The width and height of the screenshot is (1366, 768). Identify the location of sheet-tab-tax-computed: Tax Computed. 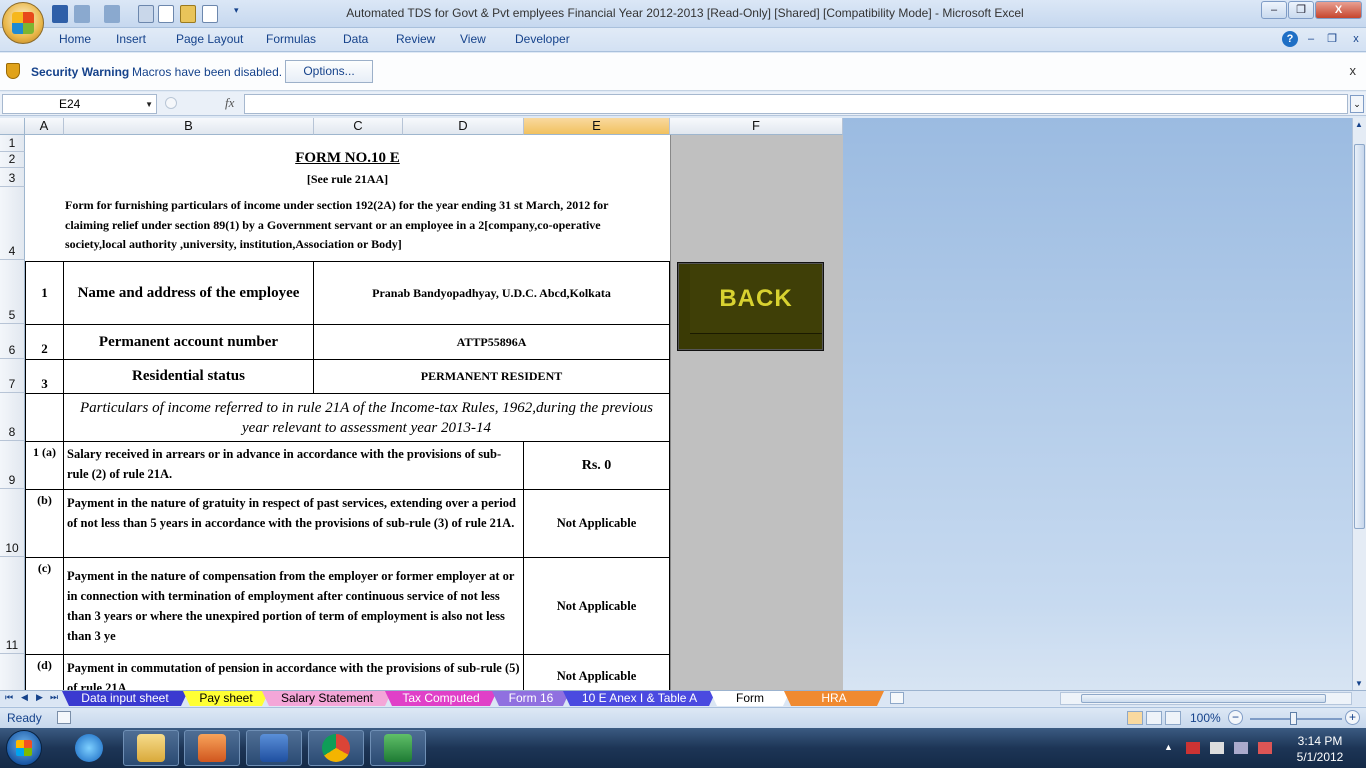
(441, 698).